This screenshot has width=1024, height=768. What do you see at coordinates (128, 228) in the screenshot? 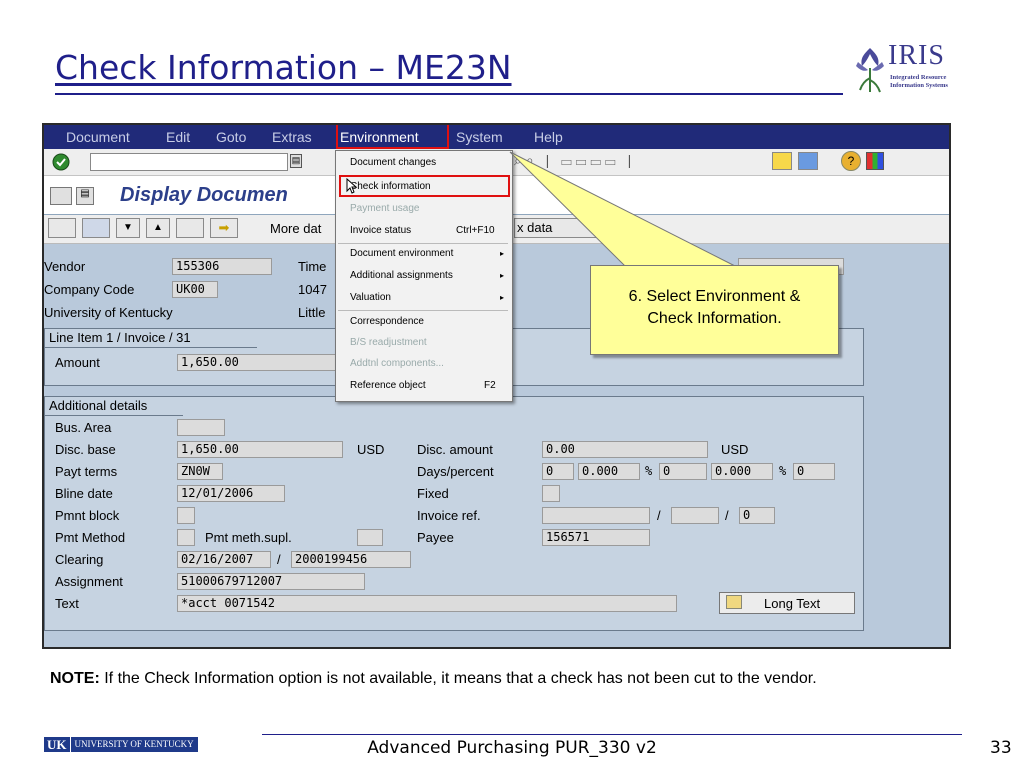
I see `scroll-down-icon: ▼` at bounding box center [128, 228].